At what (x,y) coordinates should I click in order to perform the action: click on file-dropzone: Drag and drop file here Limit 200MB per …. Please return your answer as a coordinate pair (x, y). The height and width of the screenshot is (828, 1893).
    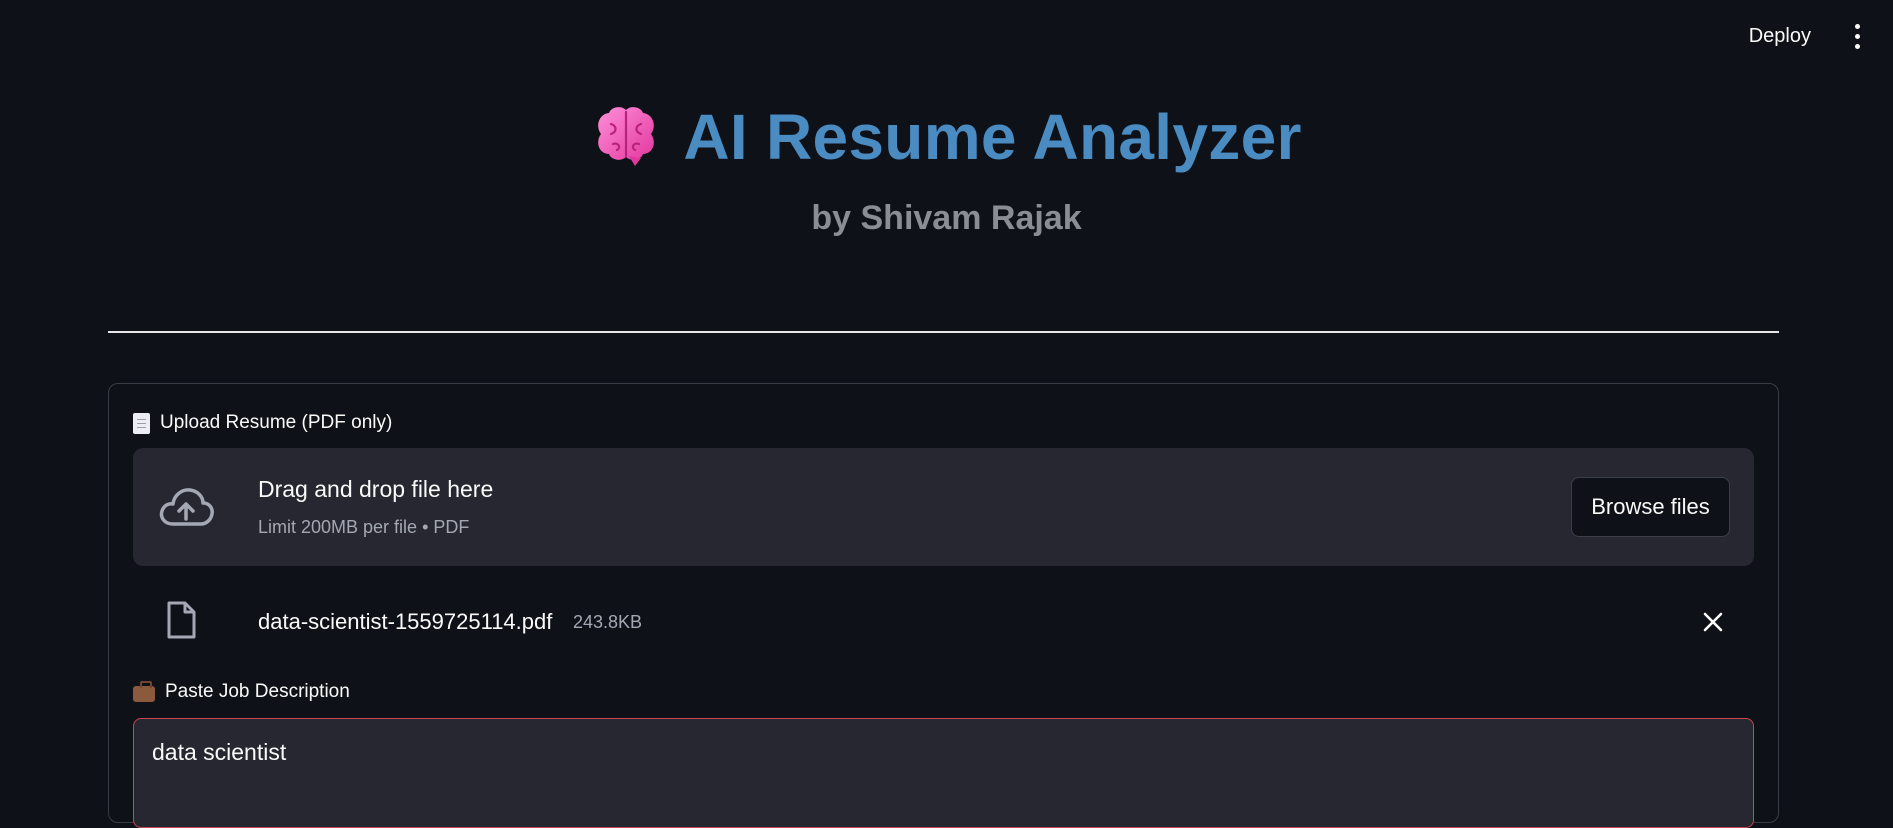
    Looking at the image, I should click on (943, 507).